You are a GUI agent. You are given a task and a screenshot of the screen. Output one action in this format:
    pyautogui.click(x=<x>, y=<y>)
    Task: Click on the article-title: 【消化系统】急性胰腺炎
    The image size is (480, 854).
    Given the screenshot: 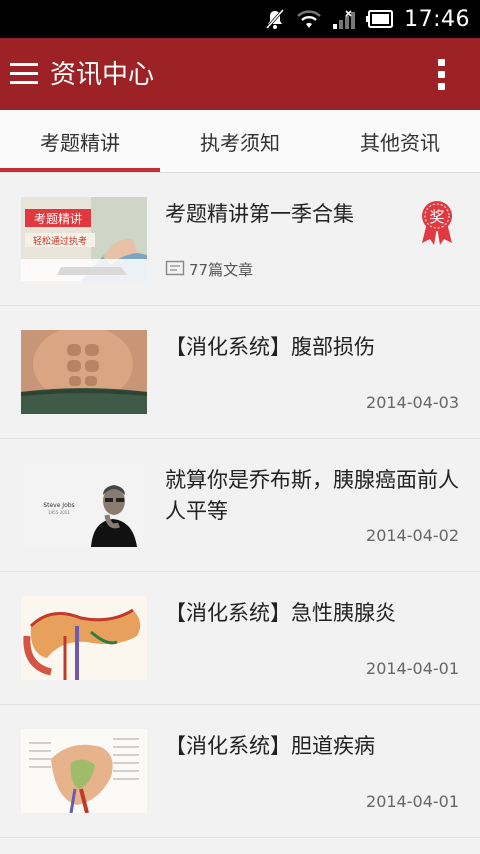 What is the action you would take?
    pyautogui.click(x=280, y=613)
    